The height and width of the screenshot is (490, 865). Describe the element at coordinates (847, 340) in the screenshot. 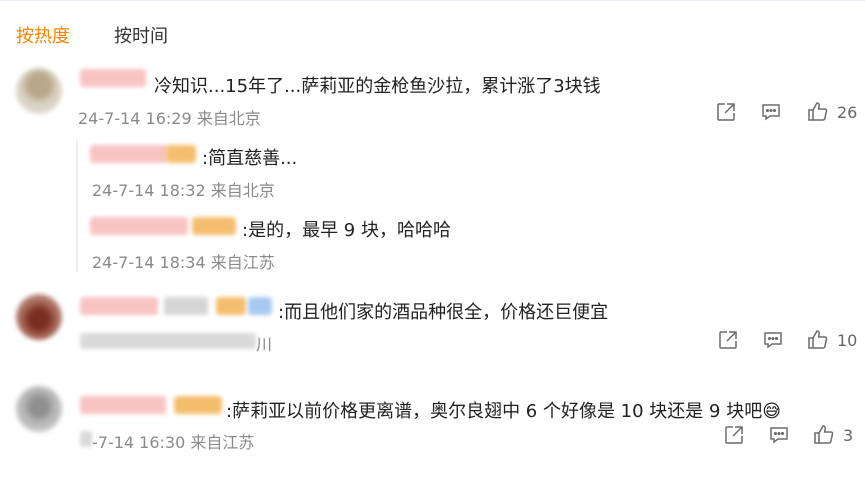

I see `like-count: 10` at that location.